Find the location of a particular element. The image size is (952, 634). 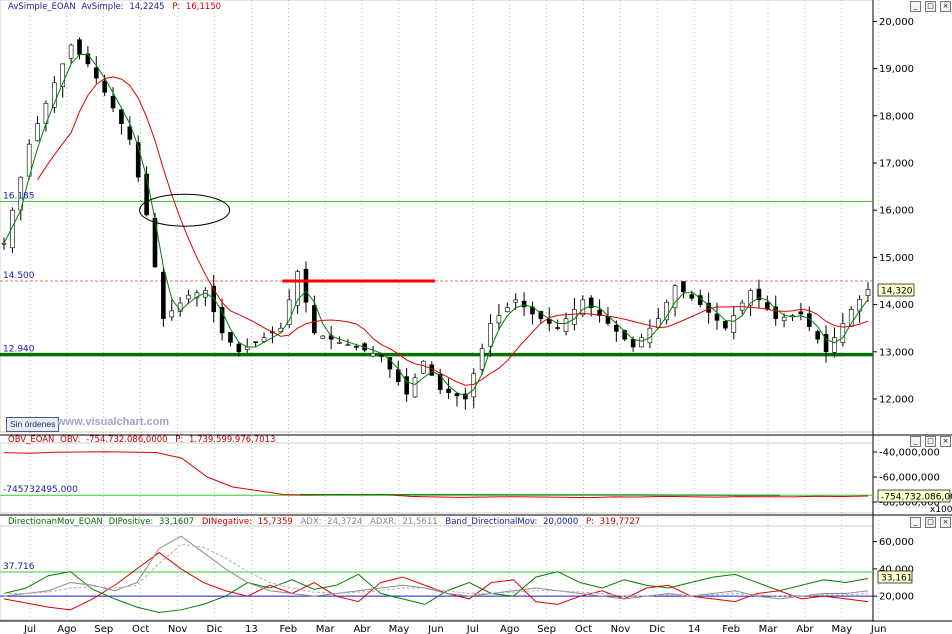

month-label-Dic: Dic is located at coordinates (215, 629).